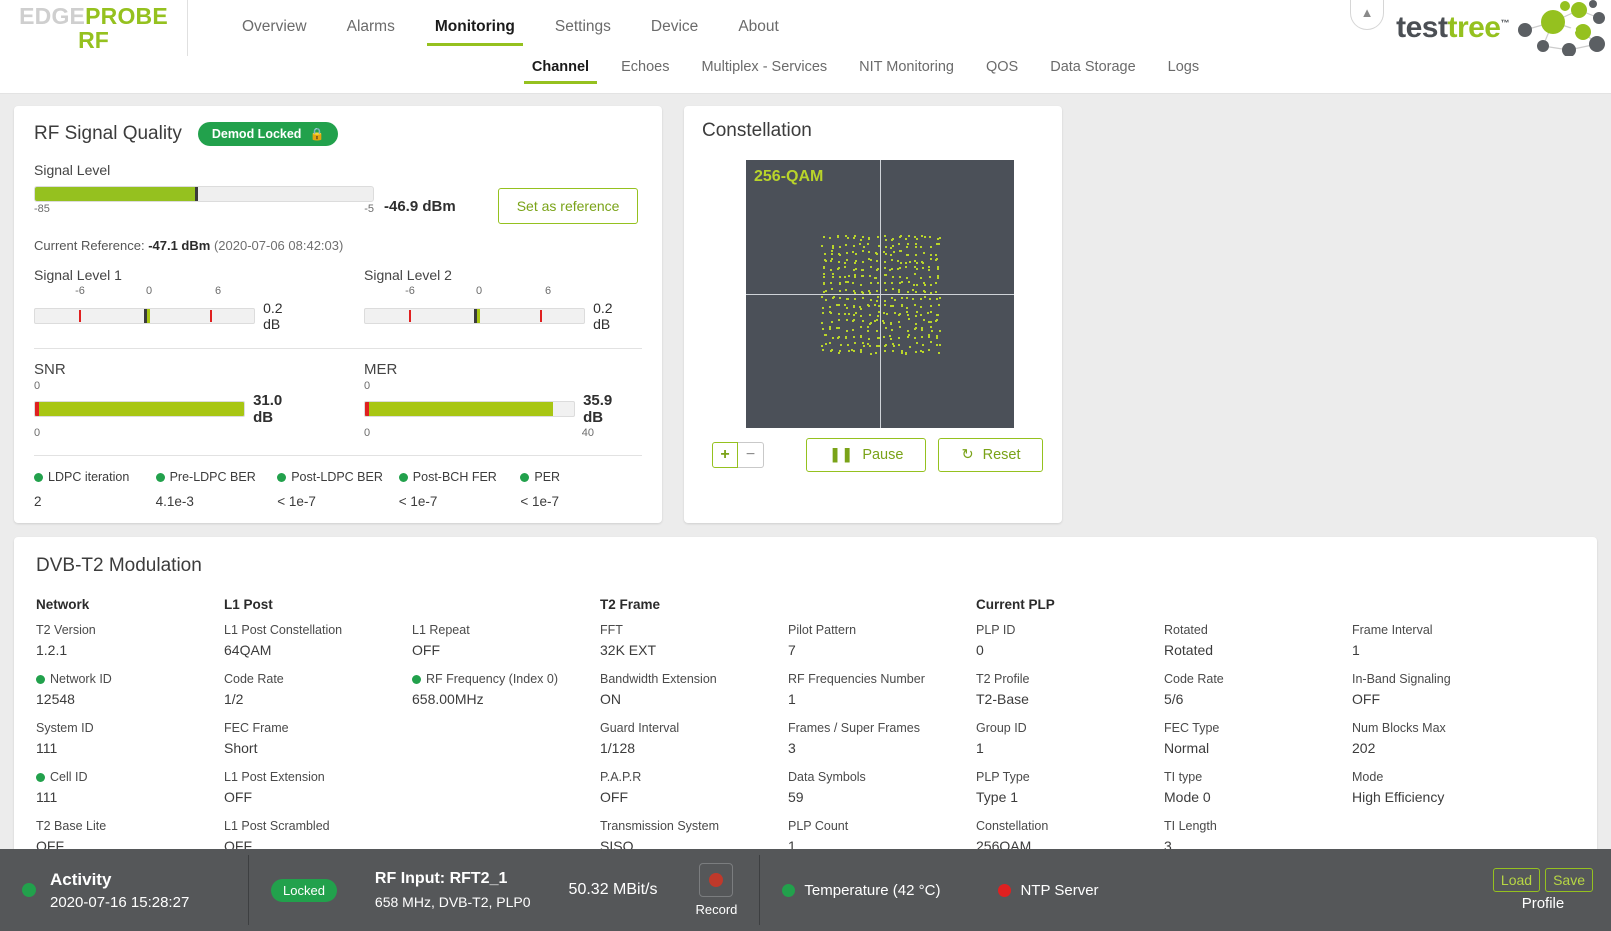  I want to click on status-indicator: NTP Server, so click(1048, 890).